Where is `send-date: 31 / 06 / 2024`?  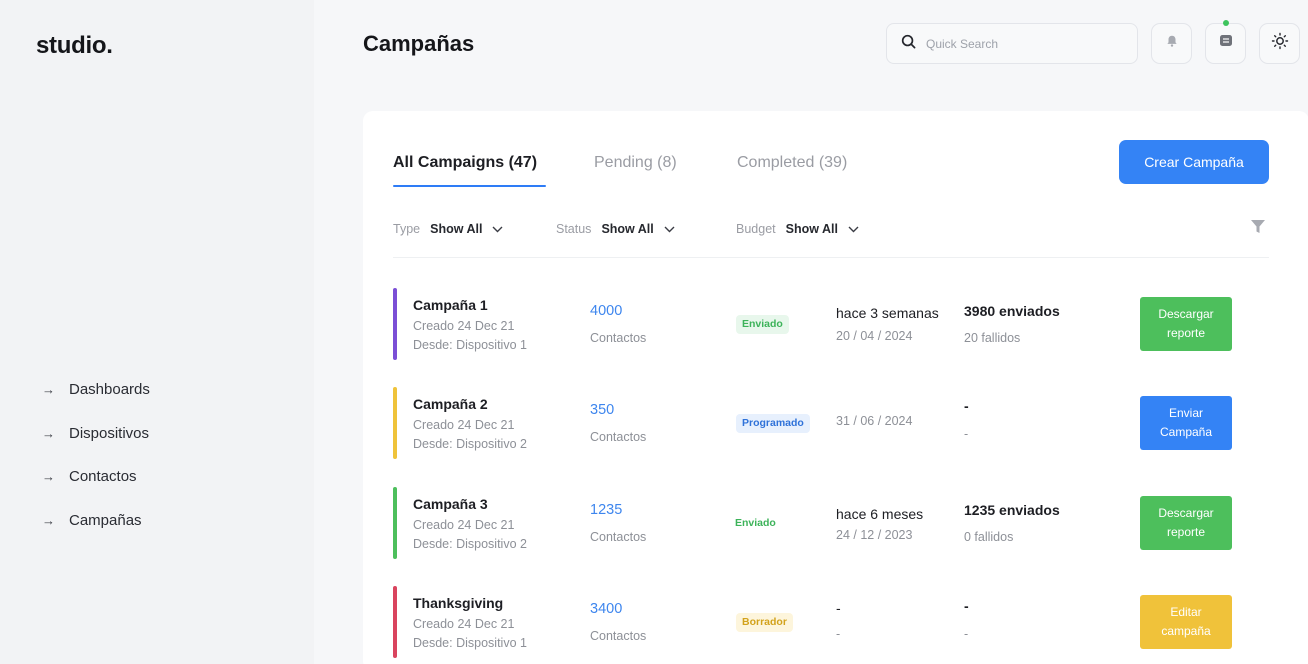
send-date: 31 / 06 / 2024 is located at coordinates (874, 421).